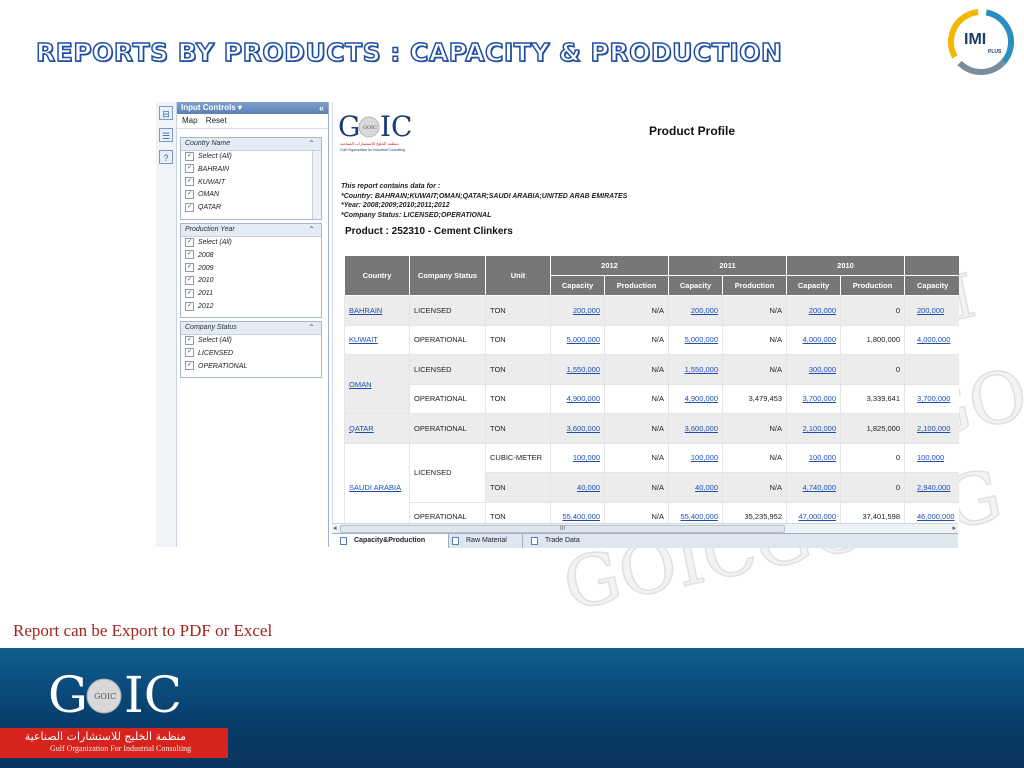 This screenshot has height=768, width=1024. What do you see at coordinates (251, 208) in the screenshot?
I see `filter-option: ✓ QATAR` at bounding box center [251, 208].